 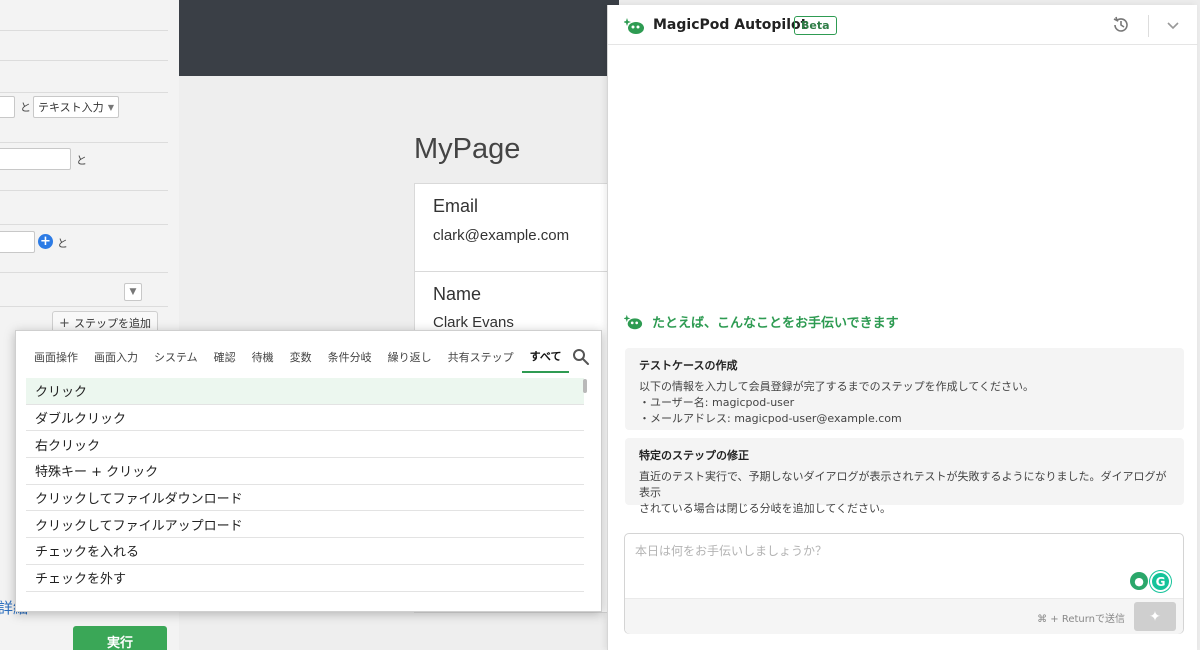 I want to click on command-item-check: チェックを入れる, so click(x=305, y=551).